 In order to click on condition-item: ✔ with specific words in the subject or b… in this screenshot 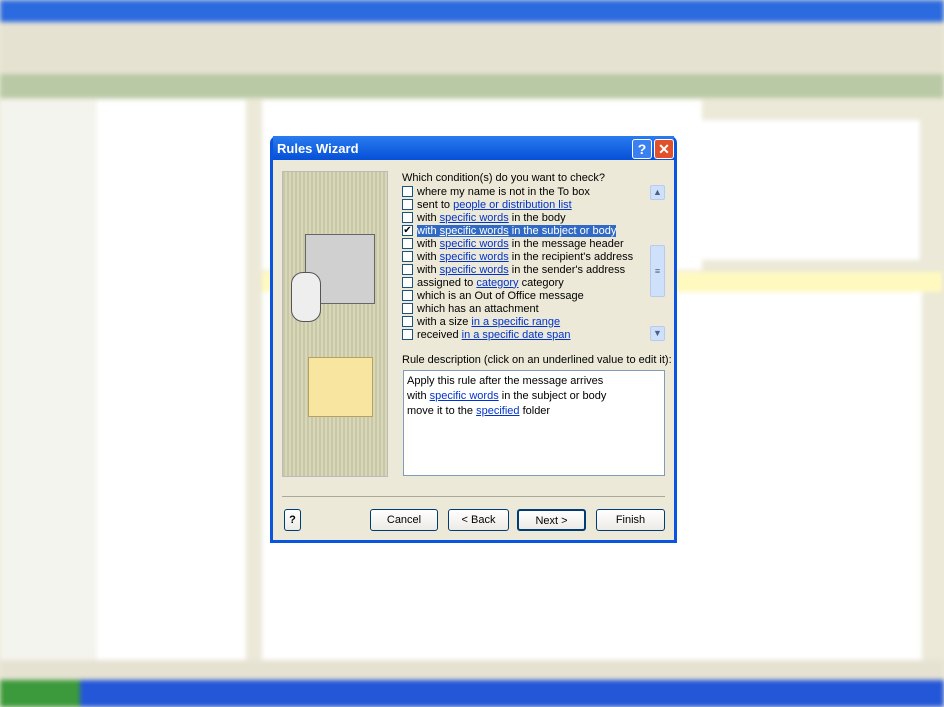, I will do `click(526, 230)`.